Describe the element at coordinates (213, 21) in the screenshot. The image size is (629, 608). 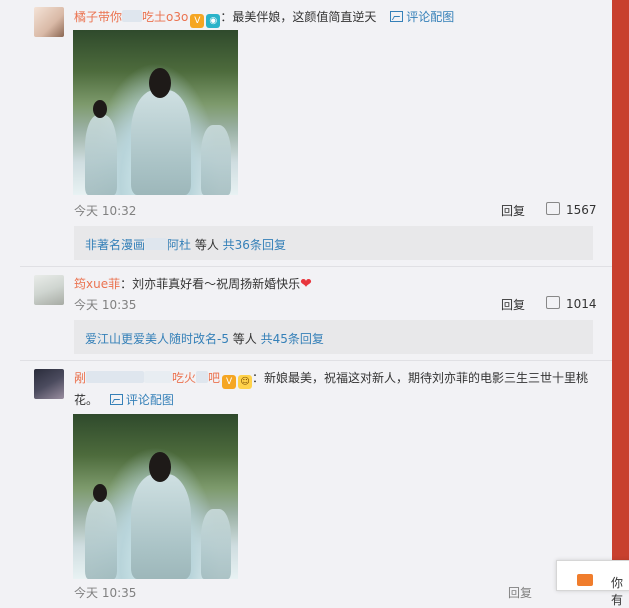
I see `camera-badge-icon: ◉` at that location.